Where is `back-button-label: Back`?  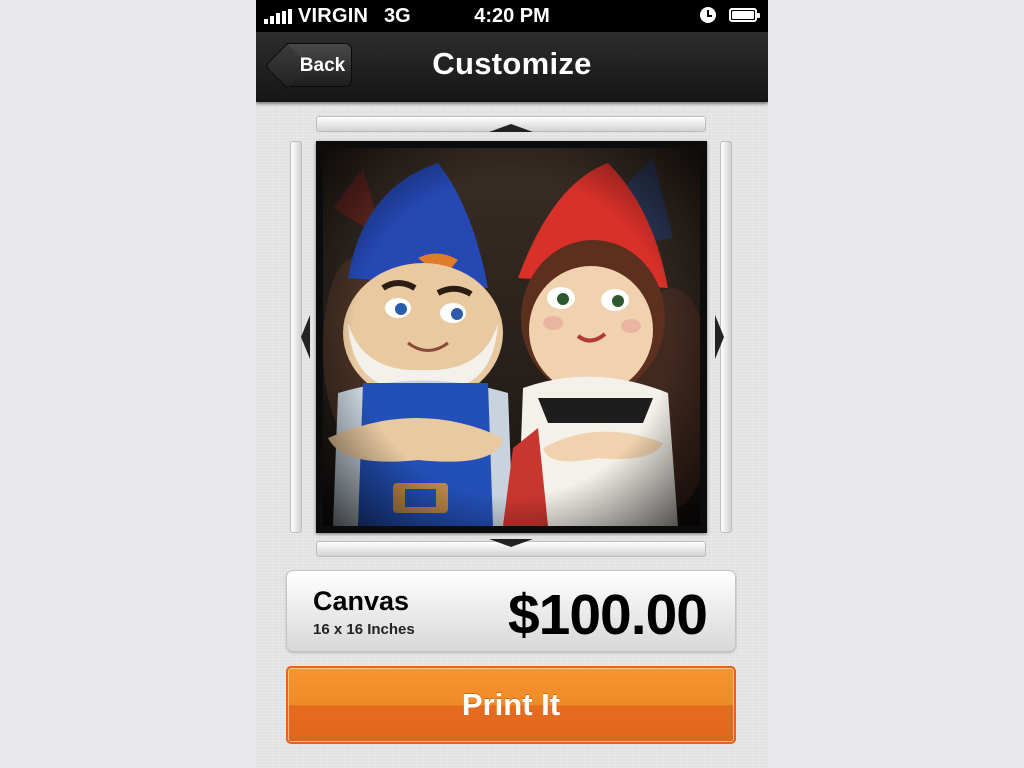 back-button-label: Back is located at coordinates (322, 65).